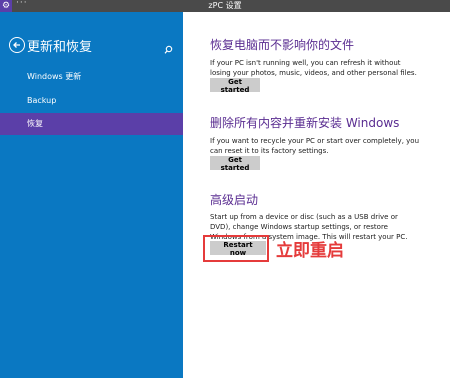 The image size is (450, 378). What do you see at coordinates (17, 45) in the screenshot?
I see `back-arrow-icon` at bounding box center [17, 45].